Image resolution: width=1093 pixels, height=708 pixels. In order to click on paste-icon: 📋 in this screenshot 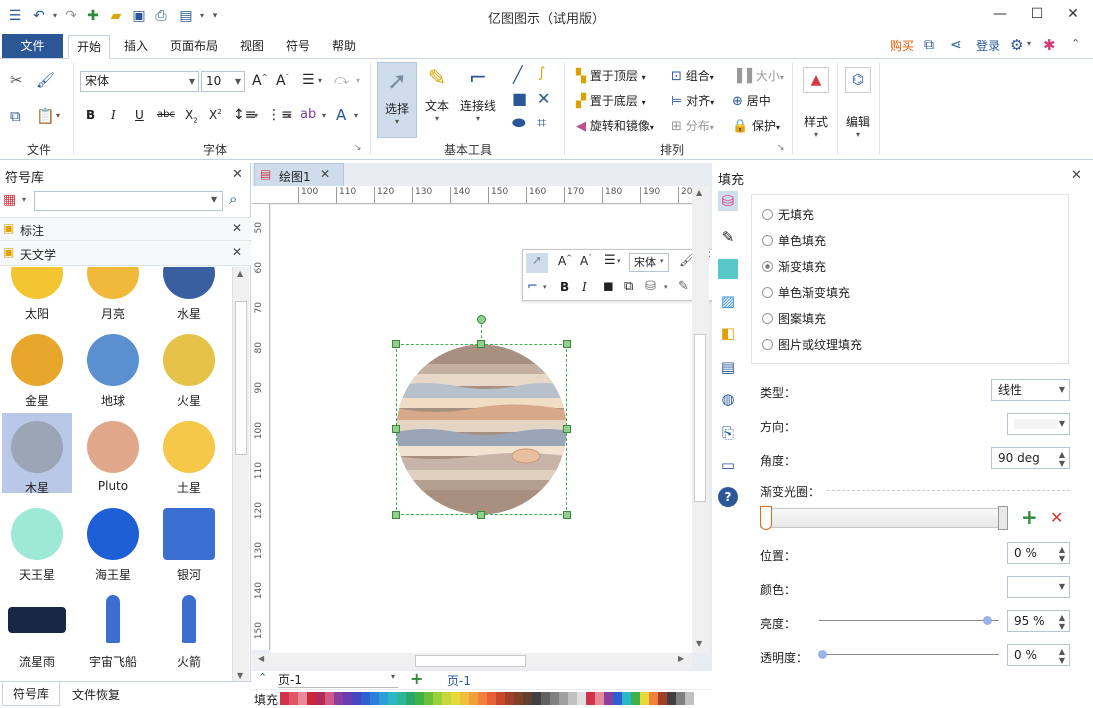, I will do `click(45, 116)`.